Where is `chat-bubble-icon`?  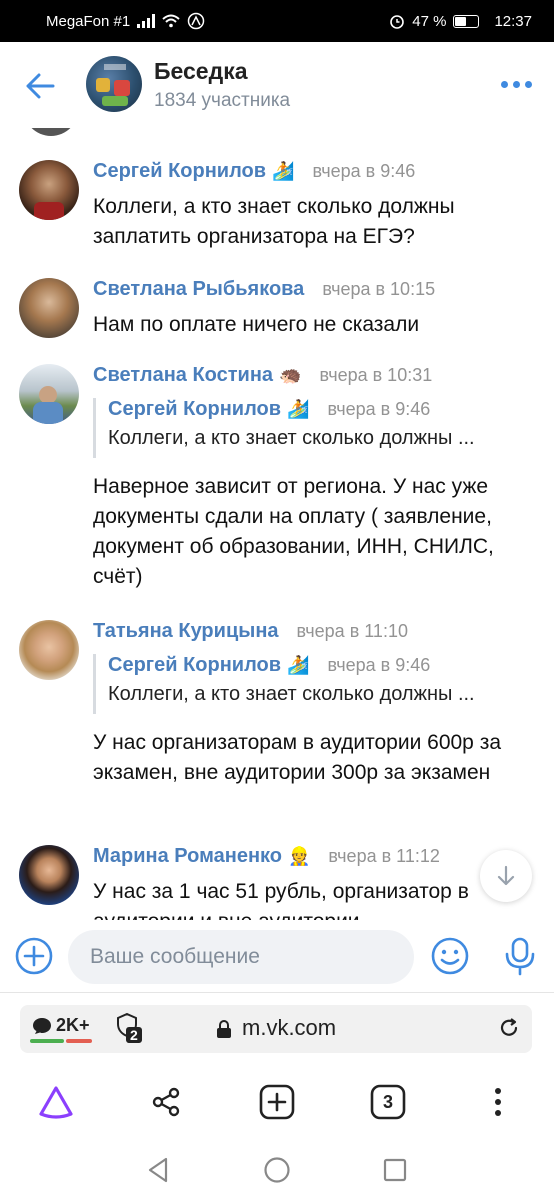 chat-bubble-icon is located at coordinates (42, 1025).